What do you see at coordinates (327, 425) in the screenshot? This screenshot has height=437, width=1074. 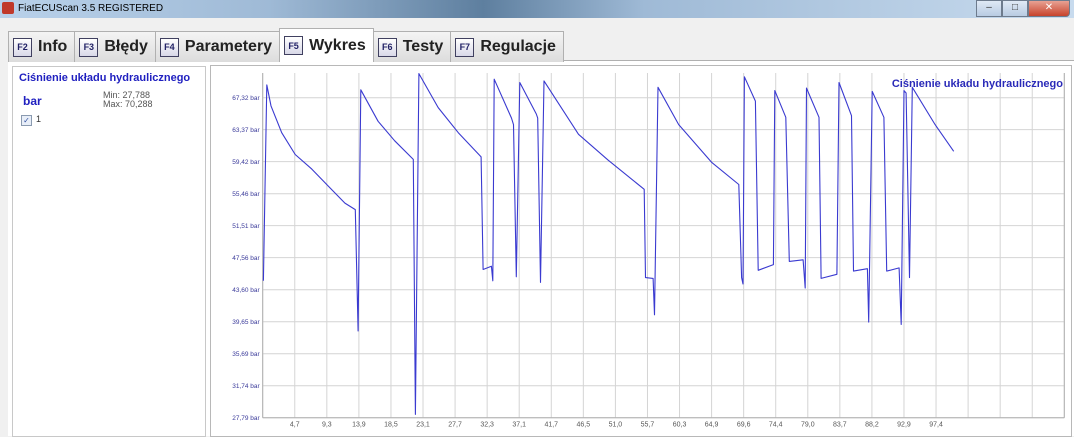 I see `x-tick-label: 9,3` at bounding box center [327, 425].